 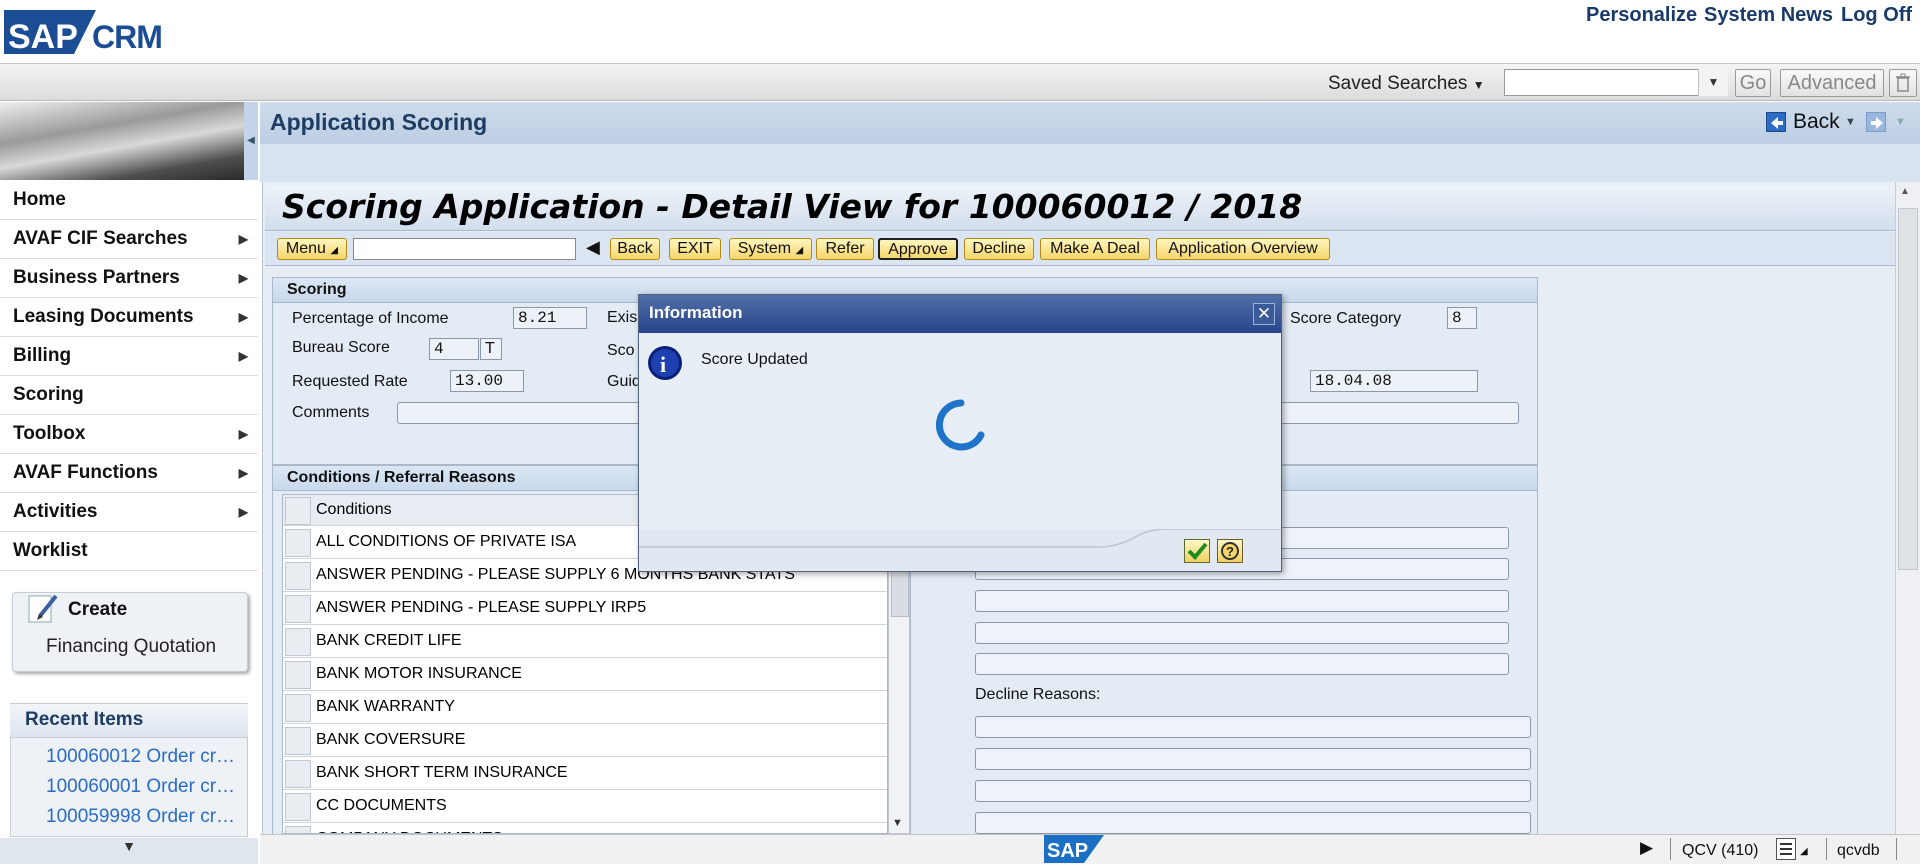 What do you see at coordinates (1876, 122) in the screenshot?
I see `forward-arrow-icon` at bounding box center [1876, 122].